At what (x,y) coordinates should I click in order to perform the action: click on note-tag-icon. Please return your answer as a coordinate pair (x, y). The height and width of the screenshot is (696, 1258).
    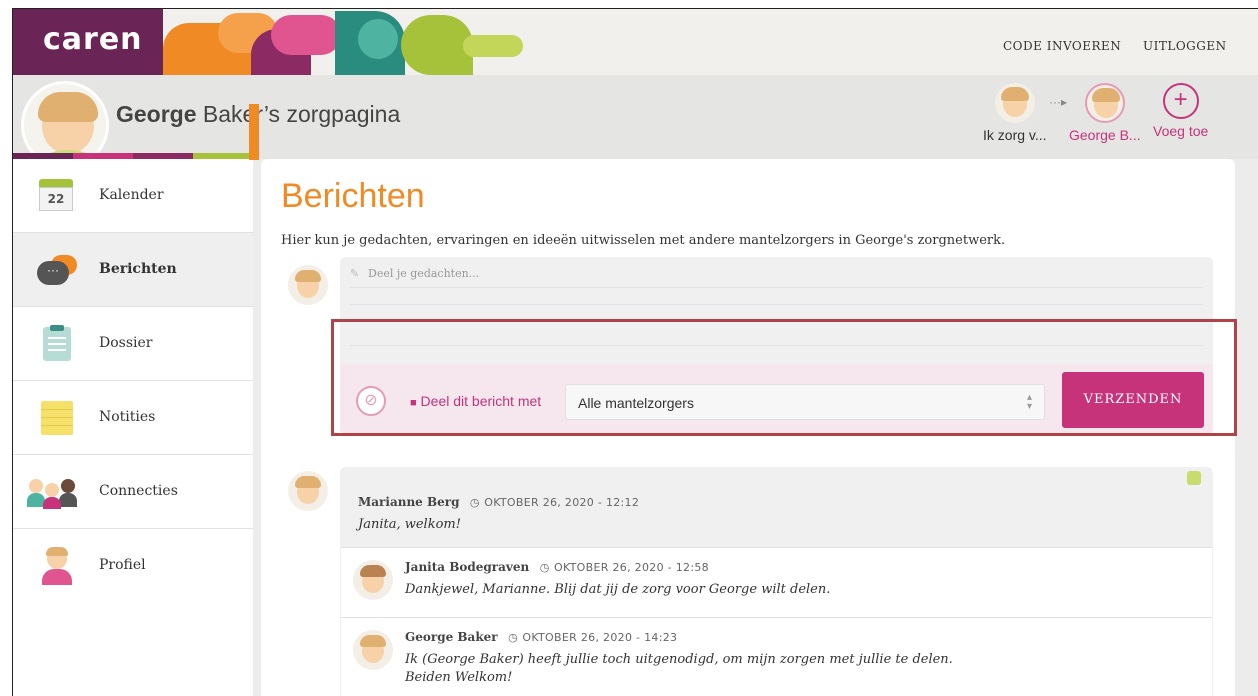
    Looking at the image, I should click on (1194, 478).